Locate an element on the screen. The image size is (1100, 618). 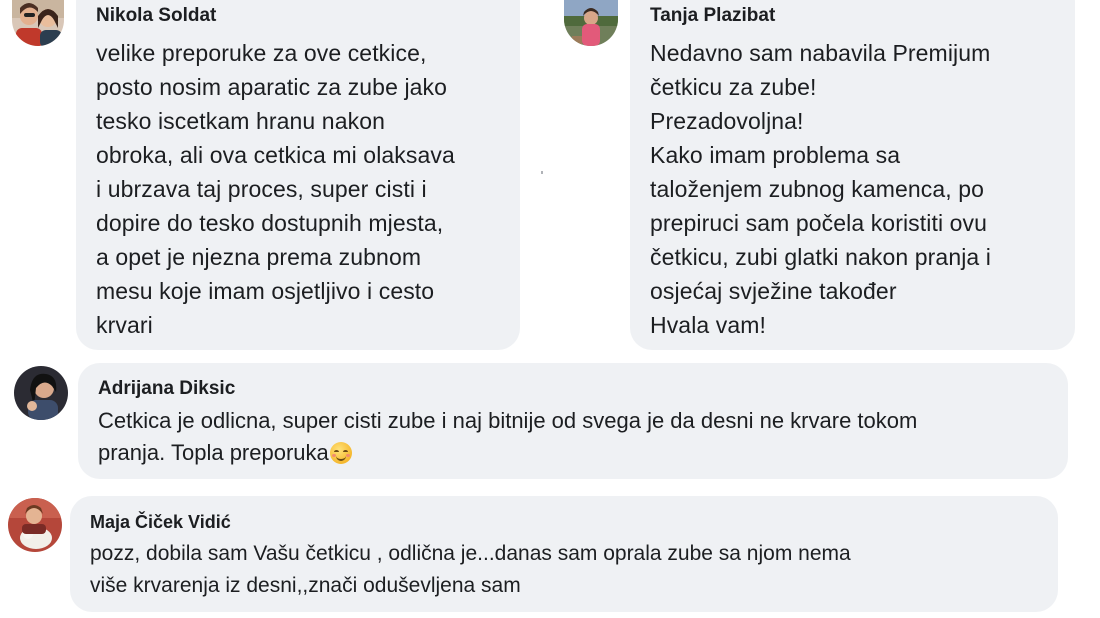
comment-author: Nikola Soldat is located at coordinates (298, 16).